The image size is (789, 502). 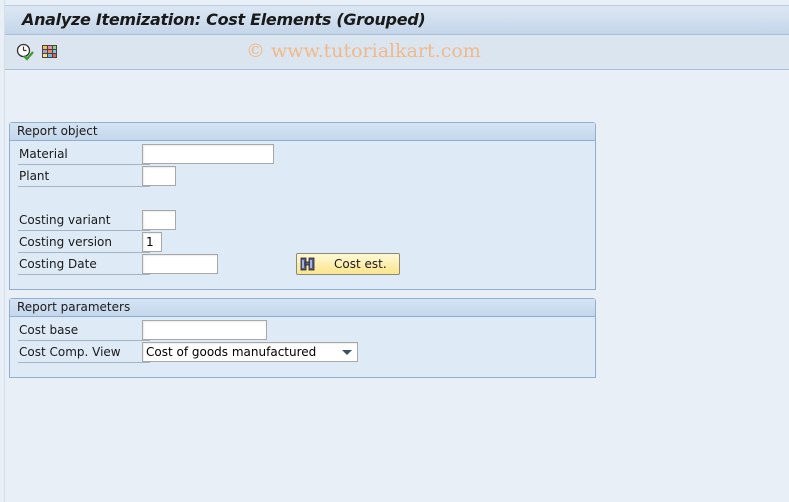 What do you see at coordinates (347, 352) in the screenshot?
I see `chevron-down-icon` at bounding box center [347, 352].